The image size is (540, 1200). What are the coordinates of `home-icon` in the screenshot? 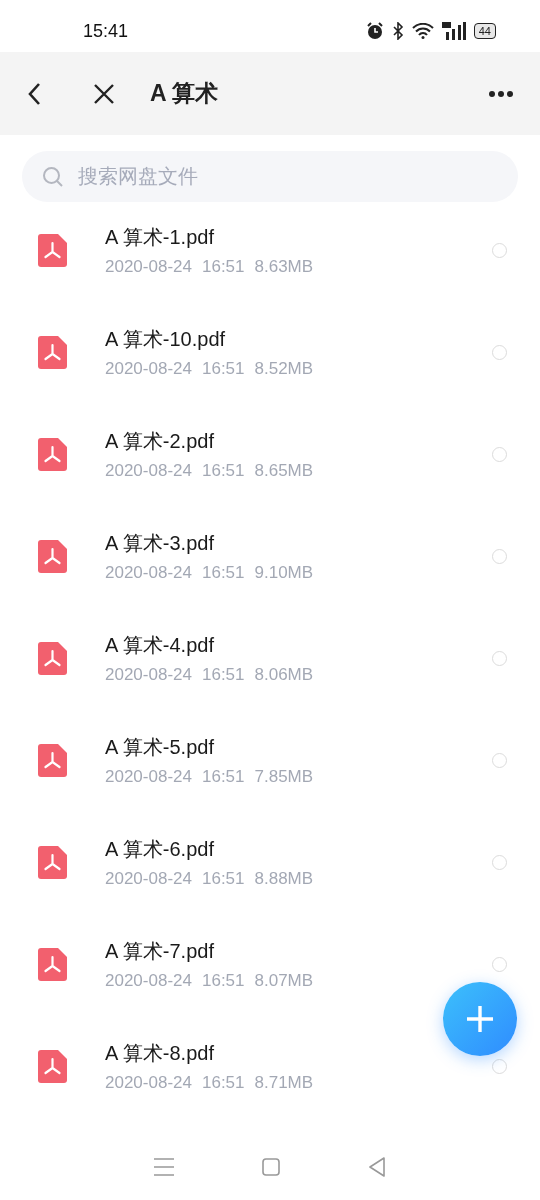 It's located at (271, 1167).